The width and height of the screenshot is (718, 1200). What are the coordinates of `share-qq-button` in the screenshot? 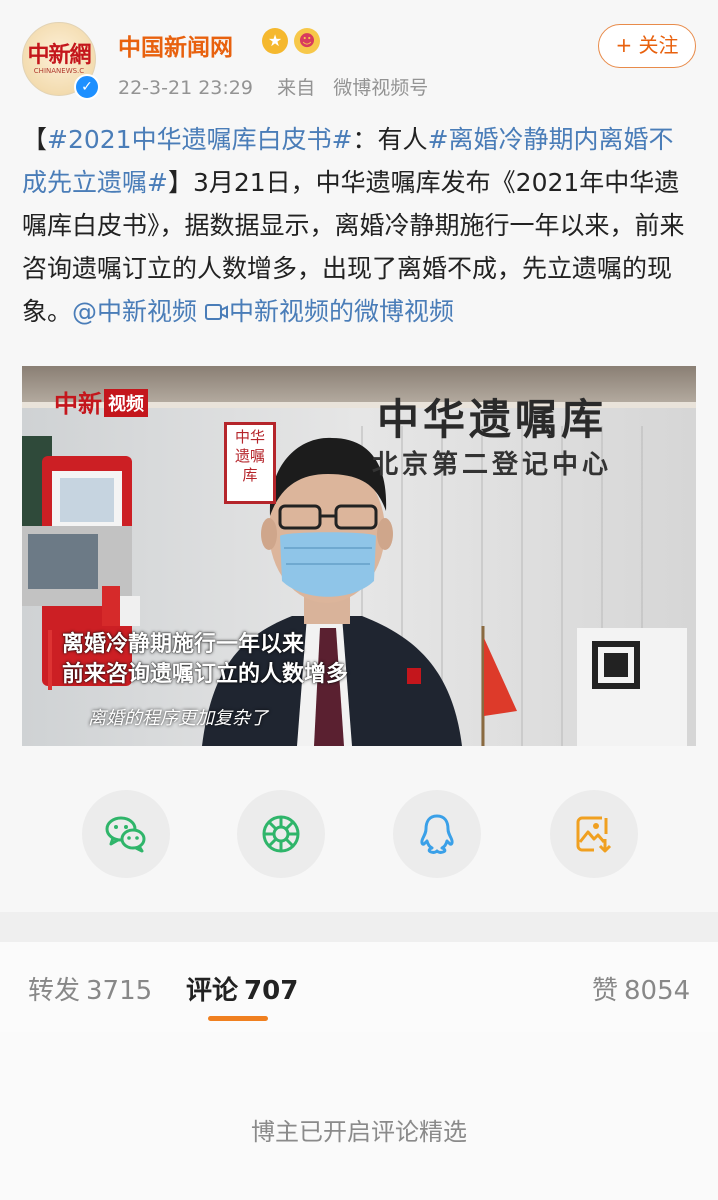 It's located at (437, 834).